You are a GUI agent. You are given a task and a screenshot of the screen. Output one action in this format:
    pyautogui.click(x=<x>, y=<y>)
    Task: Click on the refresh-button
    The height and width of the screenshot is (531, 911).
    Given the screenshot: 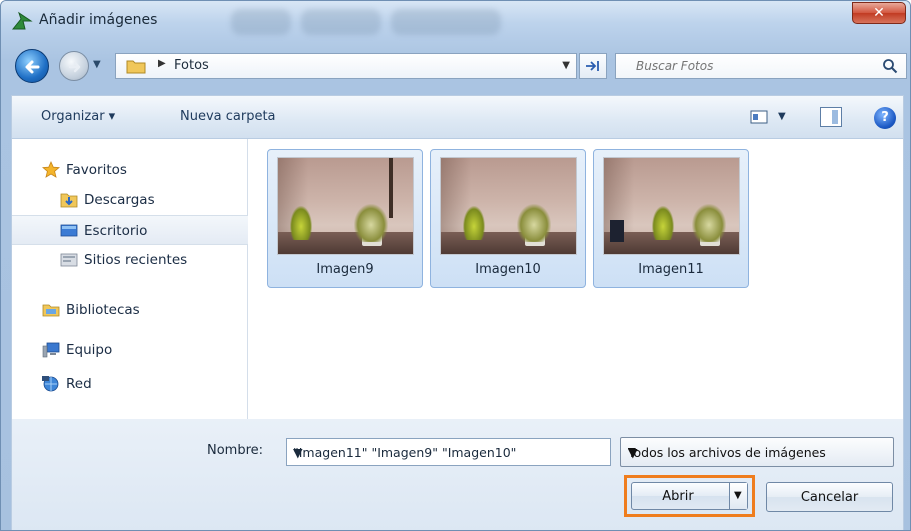 What is the action you would take?
    pyautogui.click(x=593, y=66)
    